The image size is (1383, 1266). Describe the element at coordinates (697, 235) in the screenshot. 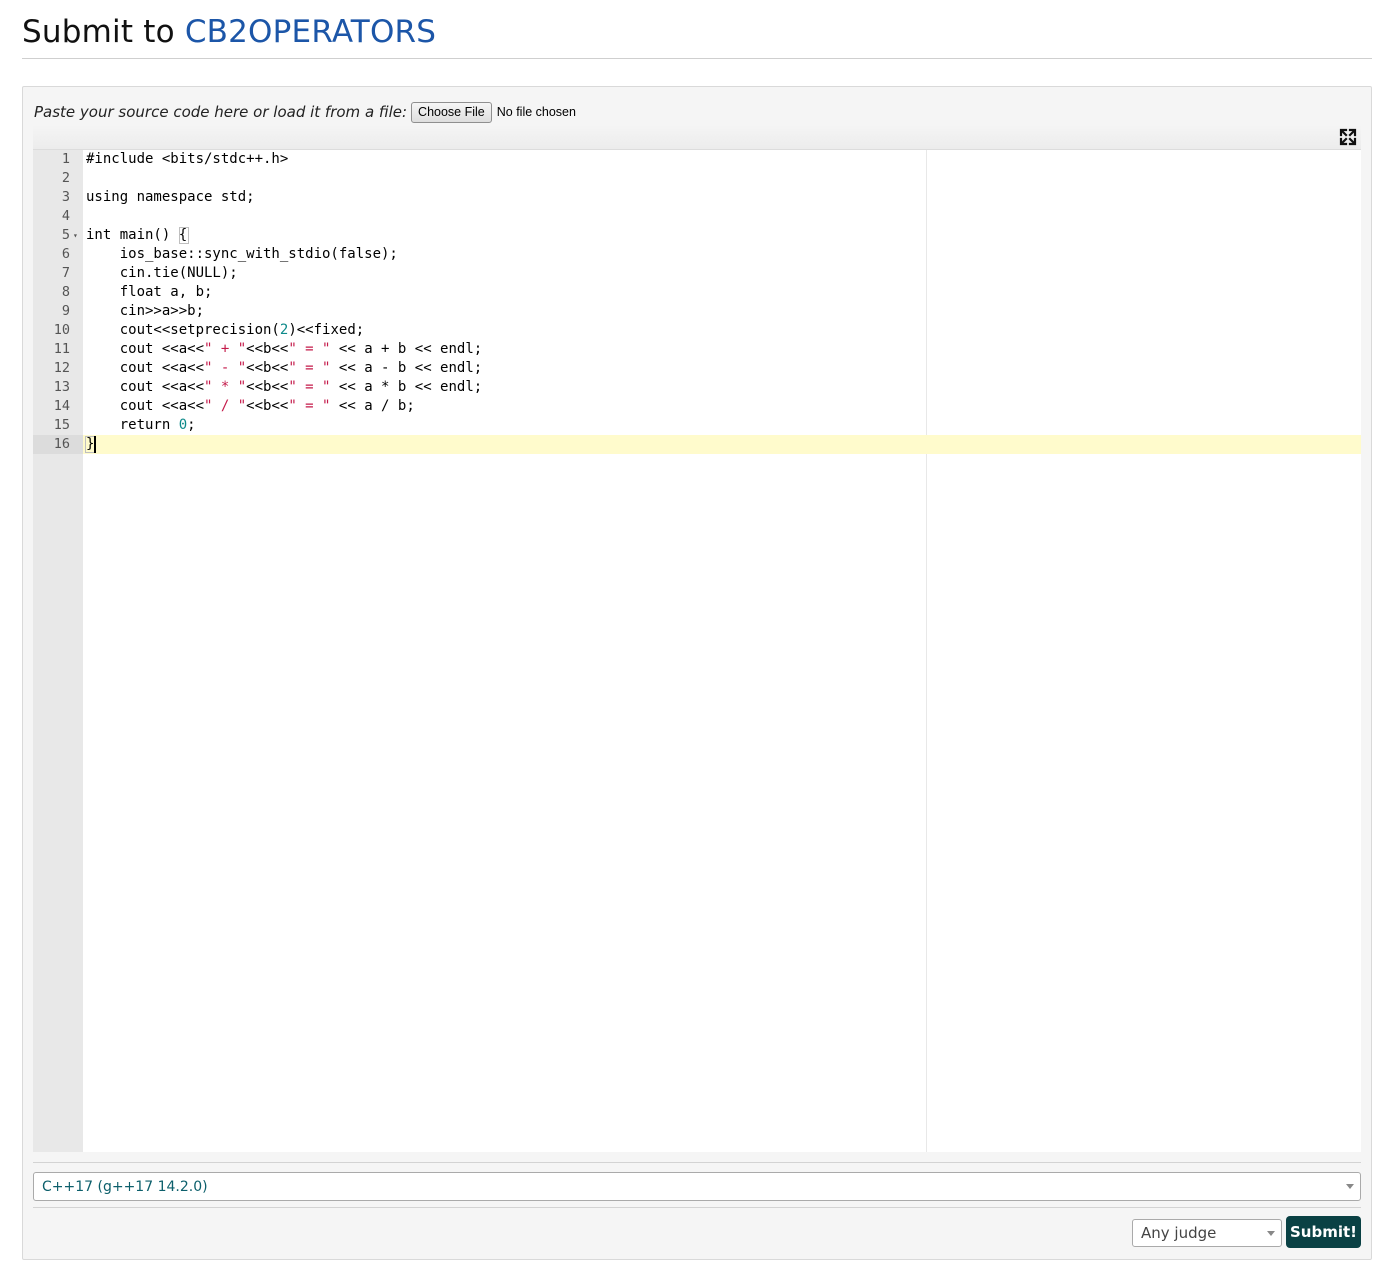

I see `code-line: 5 ▾ int main() {` at that location.